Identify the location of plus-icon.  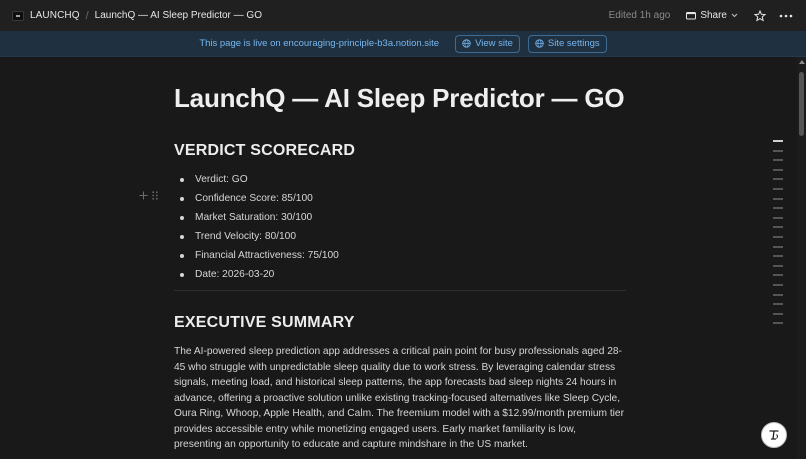
(143, 195).